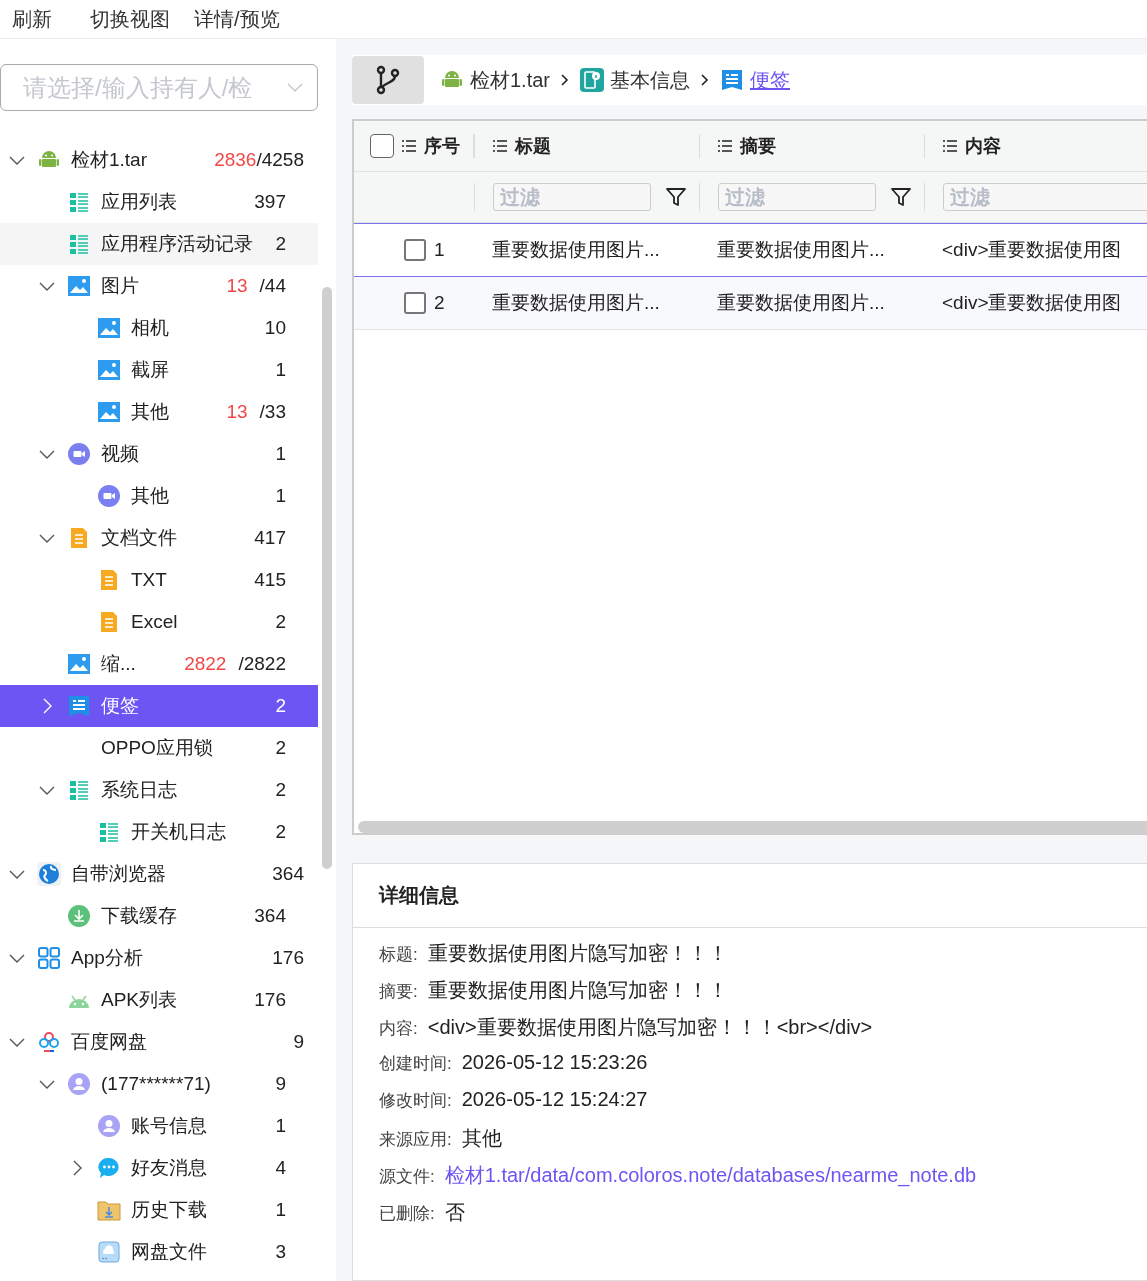  I want to click on table-cell: 2, so click(439, 303).